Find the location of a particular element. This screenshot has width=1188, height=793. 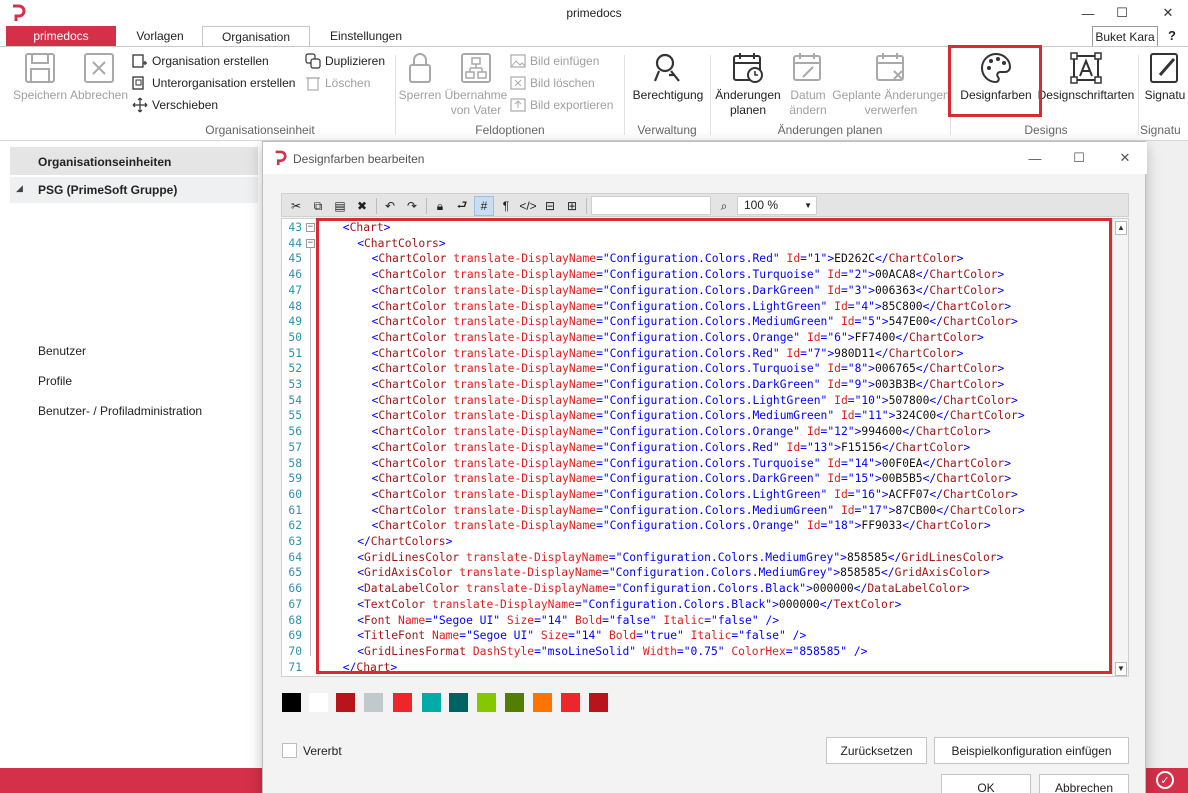

line-numbers-icon: # is located at coordinates (484, 206).